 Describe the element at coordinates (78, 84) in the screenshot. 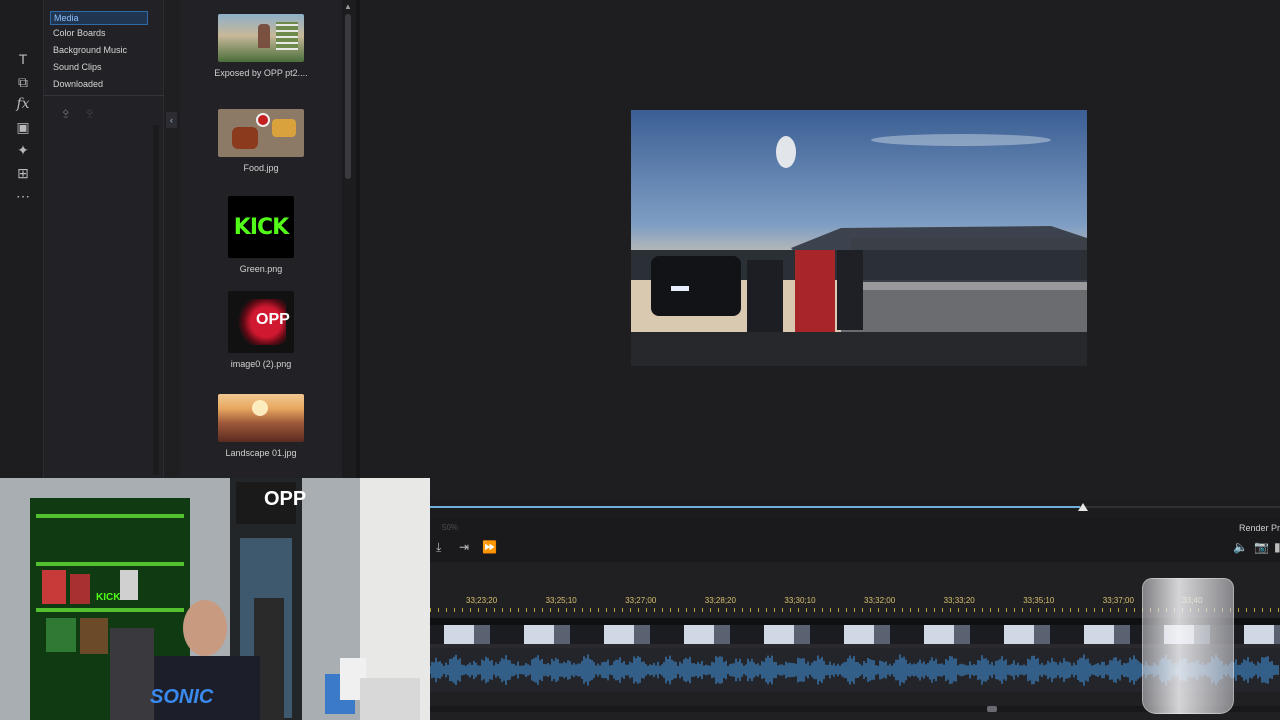

I see `tree-item-downloaded: Downloaded` at that location.